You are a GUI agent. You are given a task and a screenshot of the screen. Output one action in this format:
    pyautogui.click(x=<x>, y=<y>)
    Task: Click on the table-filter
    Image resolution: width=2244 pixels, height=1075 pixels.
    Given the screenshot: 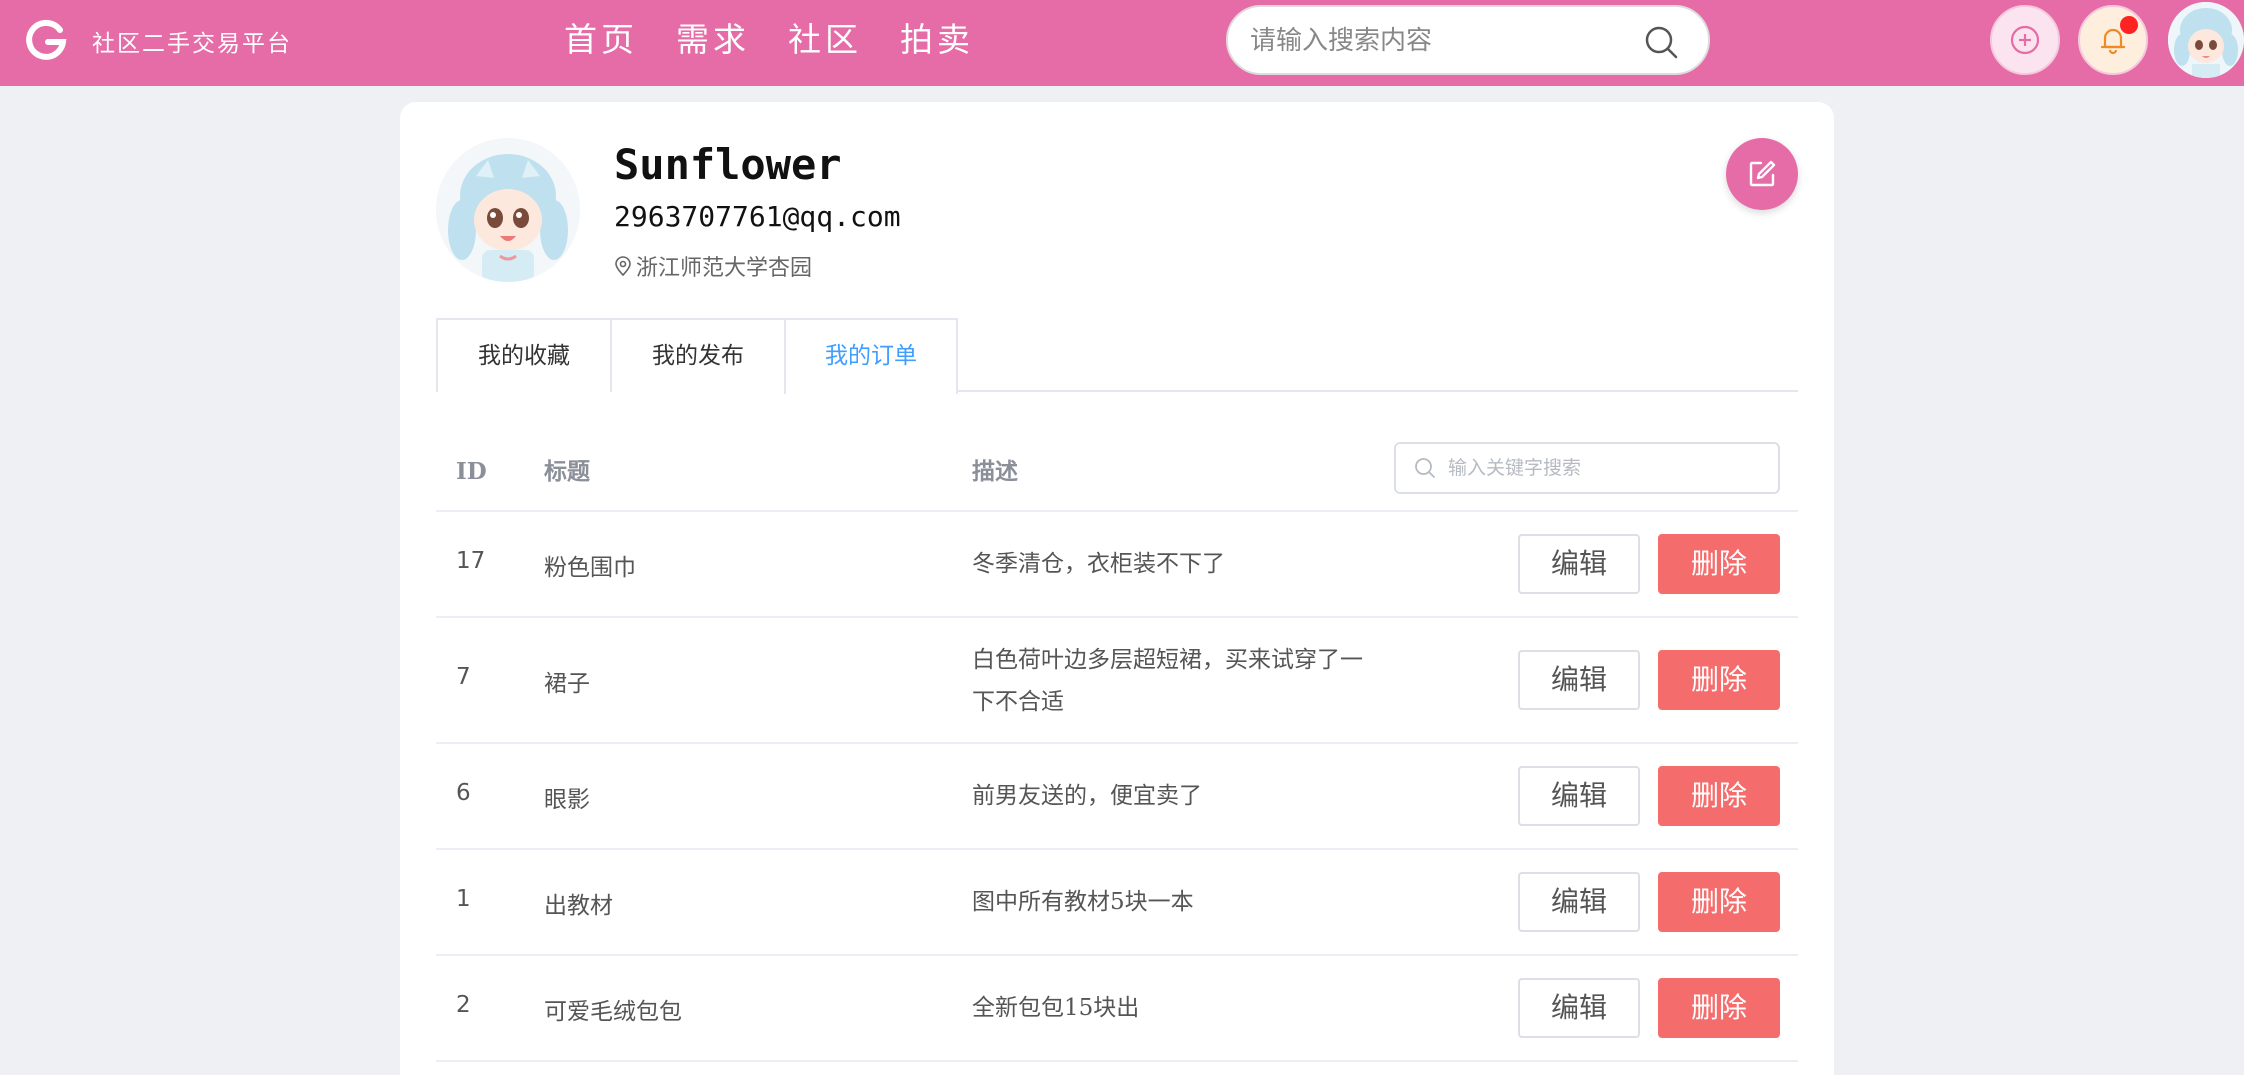 What is the action you would take?
    pyautogui.click(x=1587, y=468)
    